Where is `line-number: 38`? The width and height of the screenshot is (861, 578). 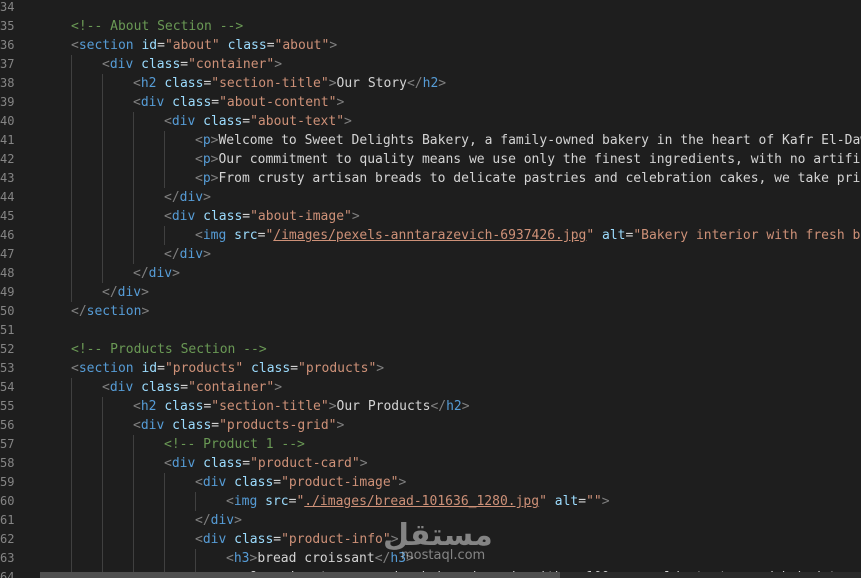 line-number: 38 is located at coordinates (7, 83).